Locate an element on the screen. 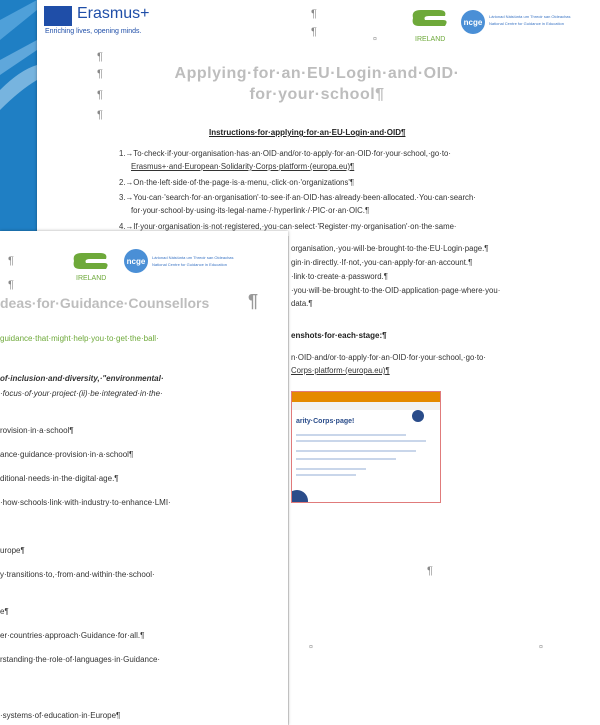  embedded-screenshot: arity·Corps·page! is located at coordinates (366, 447).